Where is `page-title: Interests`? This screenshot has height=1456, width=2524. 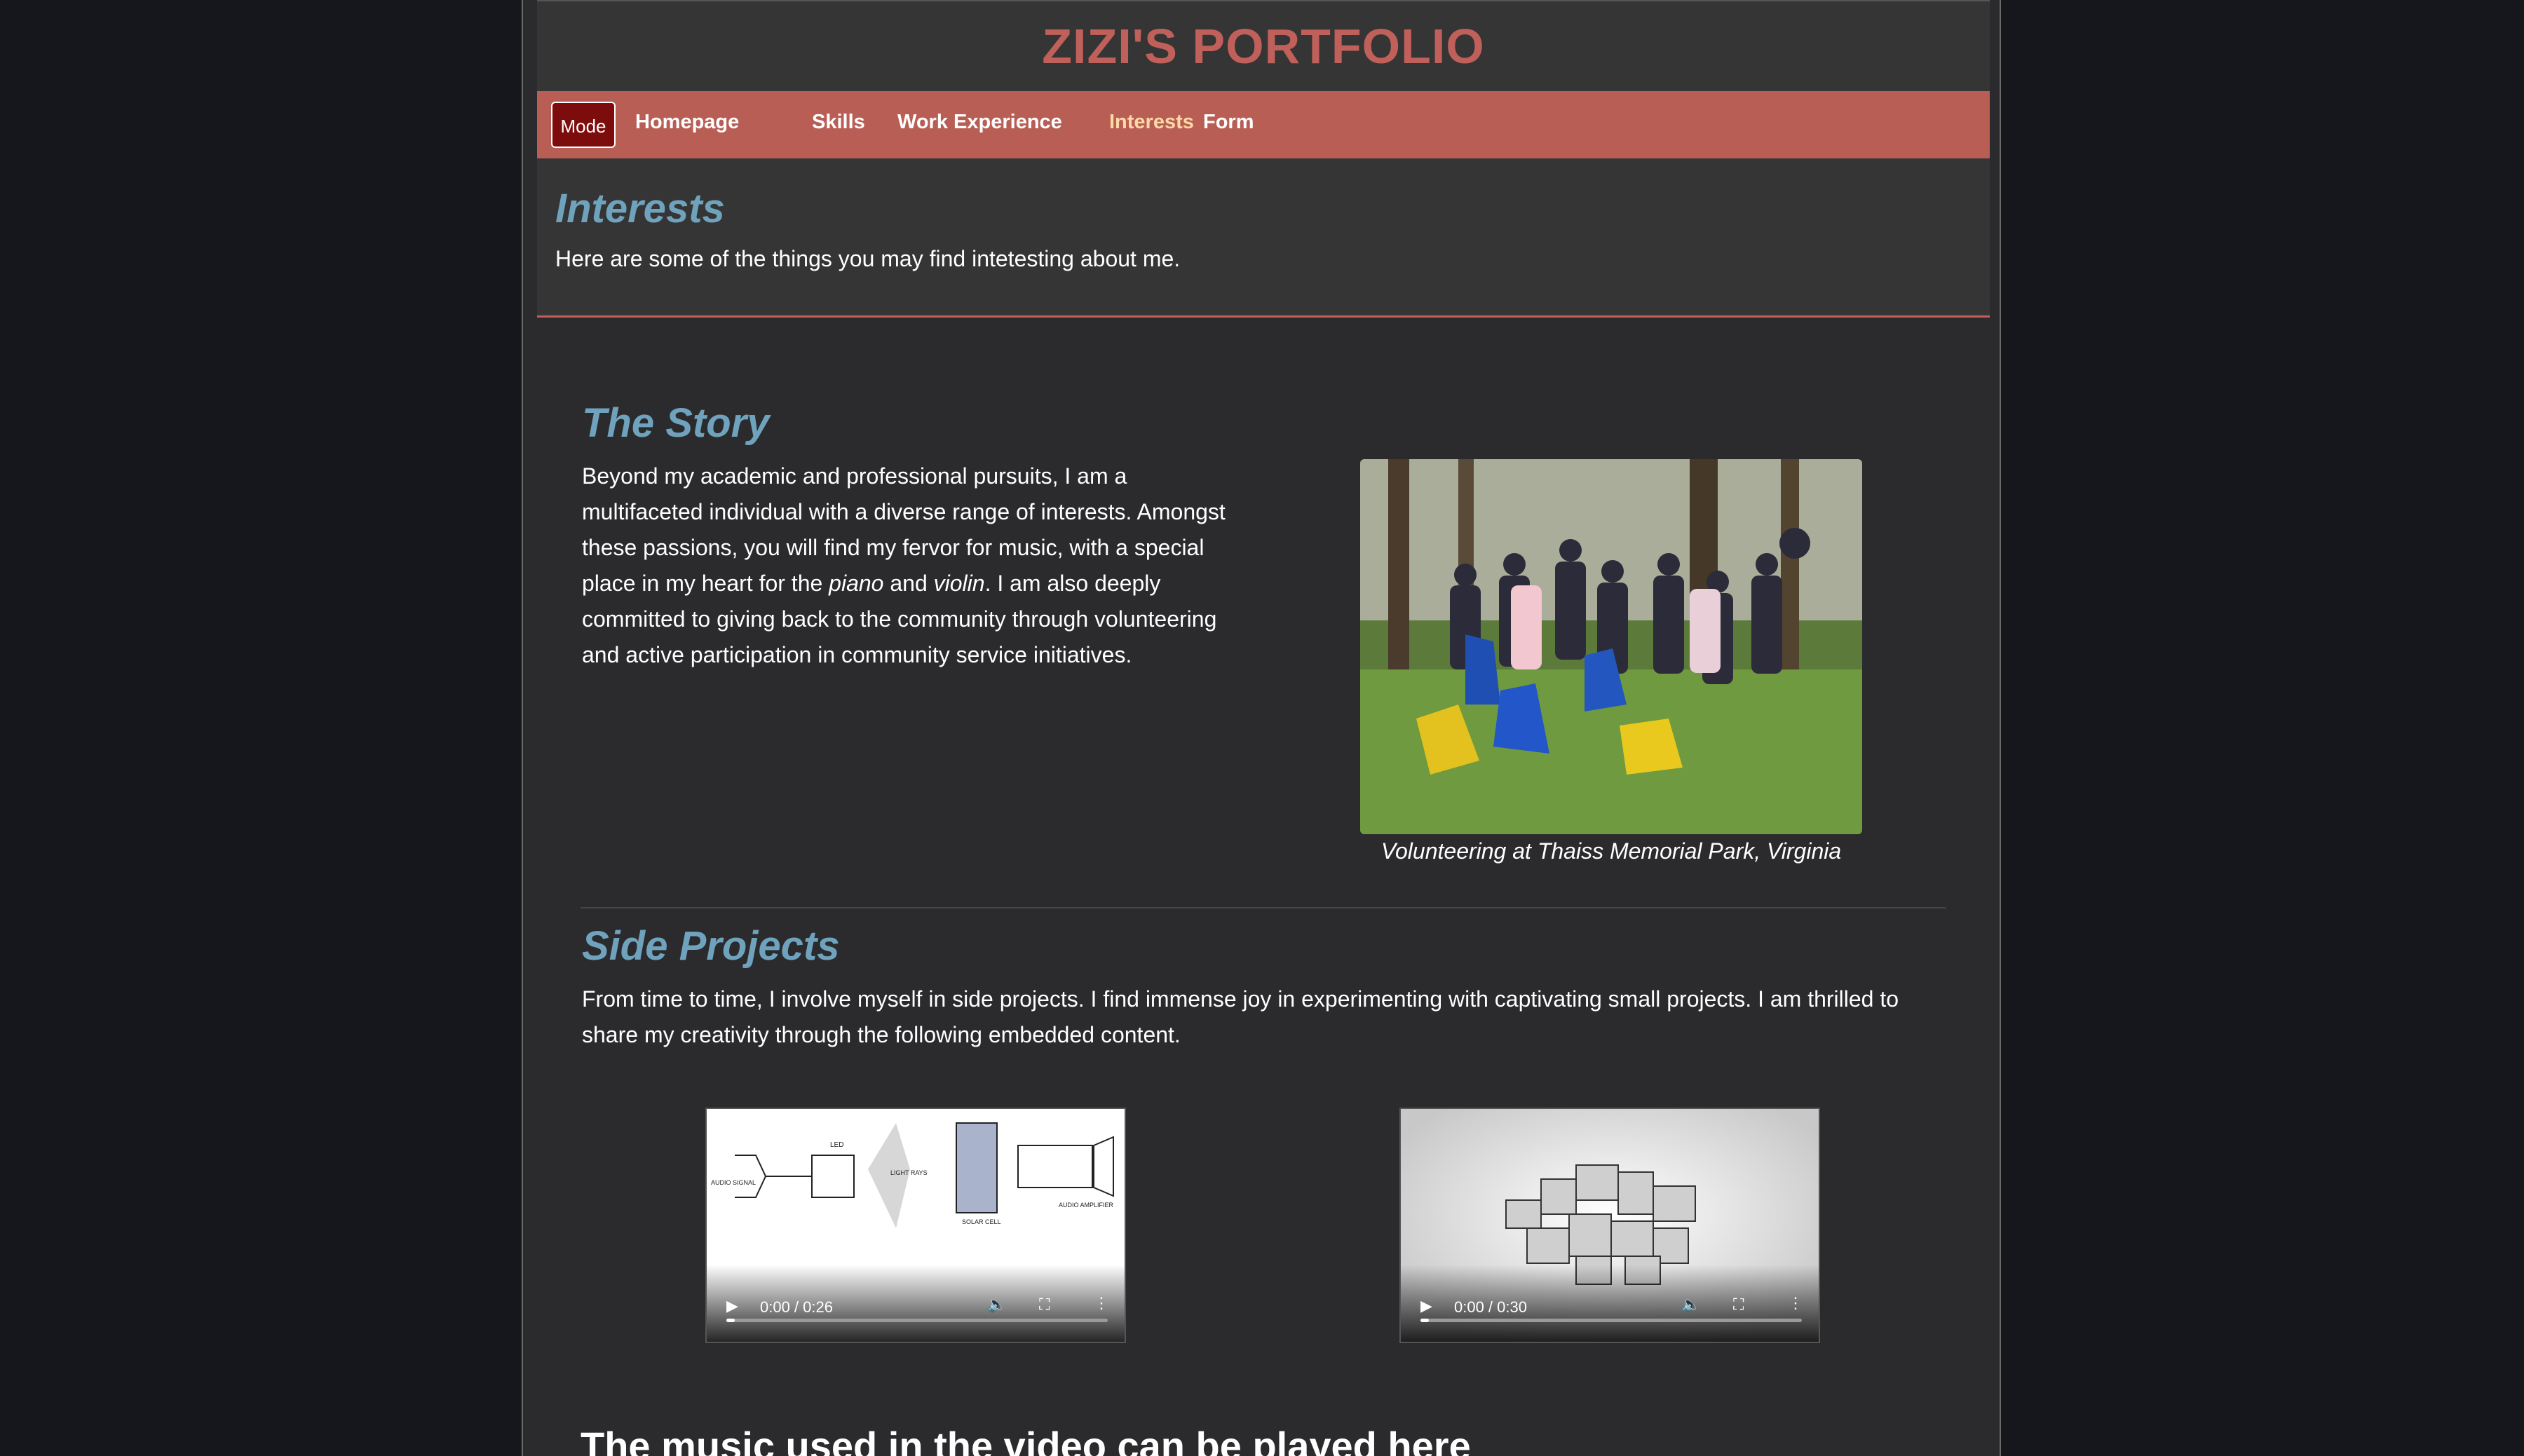
page-title: Interests is located at coordinates (640, 208).